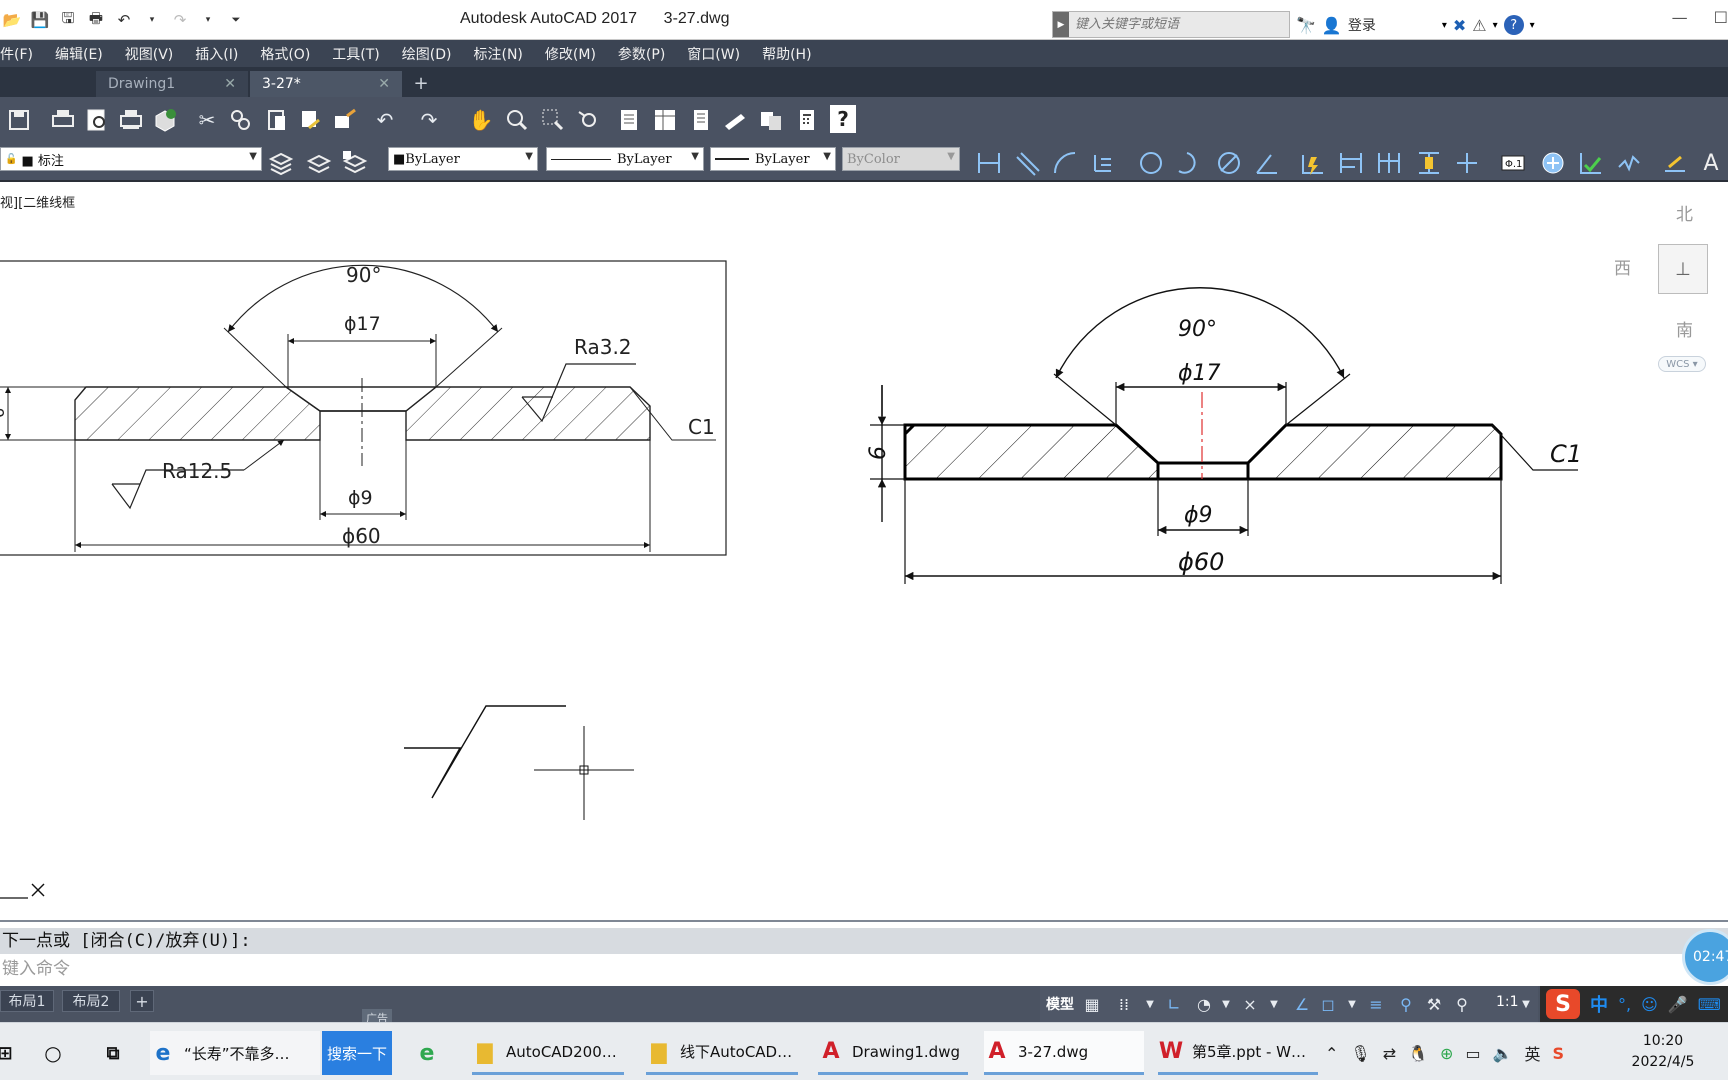  What do you see at coordinates (1663, 1052) in the screenshot?
I see `taskbar-clock: 10:20 2022/4/5` at bounding box center [1663, 1052].